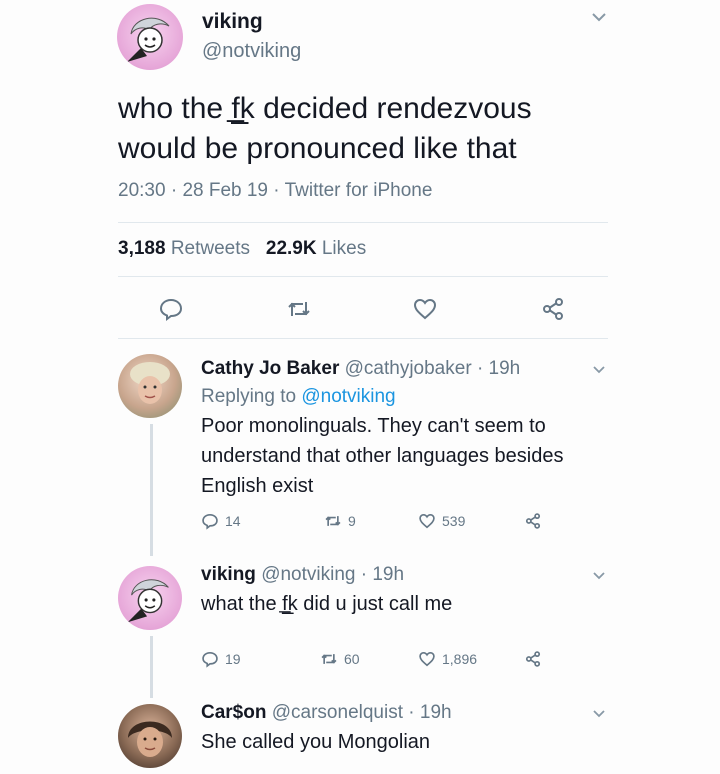  What do you see at coordinates (359, 190) in the screenshot?
I see `tweet-source: Twitter for iPhone` at bounding box center [359, 190].